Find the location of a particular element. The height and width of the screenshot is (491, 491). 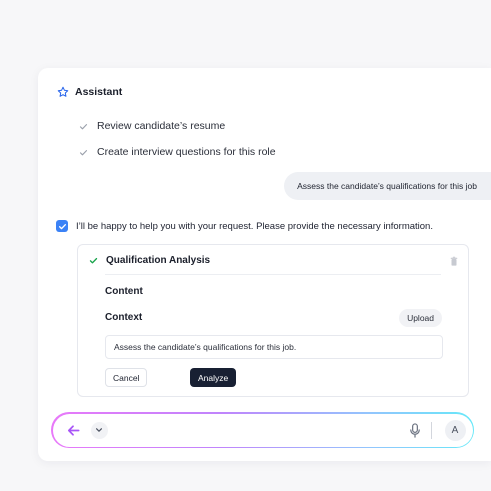

upload-button: Upload is located at coordinates (420, 318).